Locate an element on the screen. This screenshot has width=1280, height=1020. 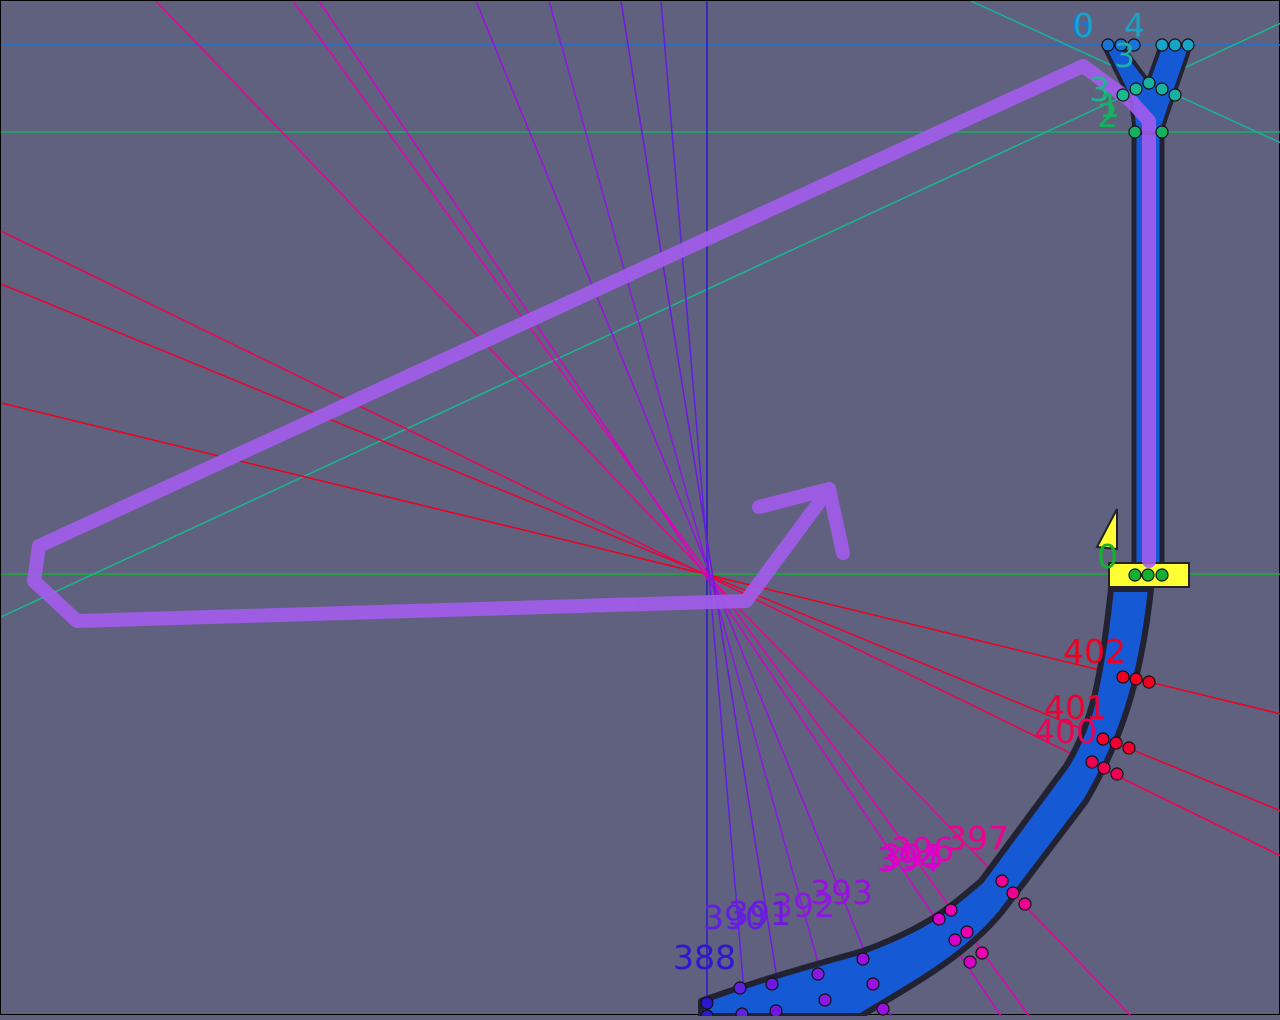
label-390: 390 is located at coordinates (734, 917).